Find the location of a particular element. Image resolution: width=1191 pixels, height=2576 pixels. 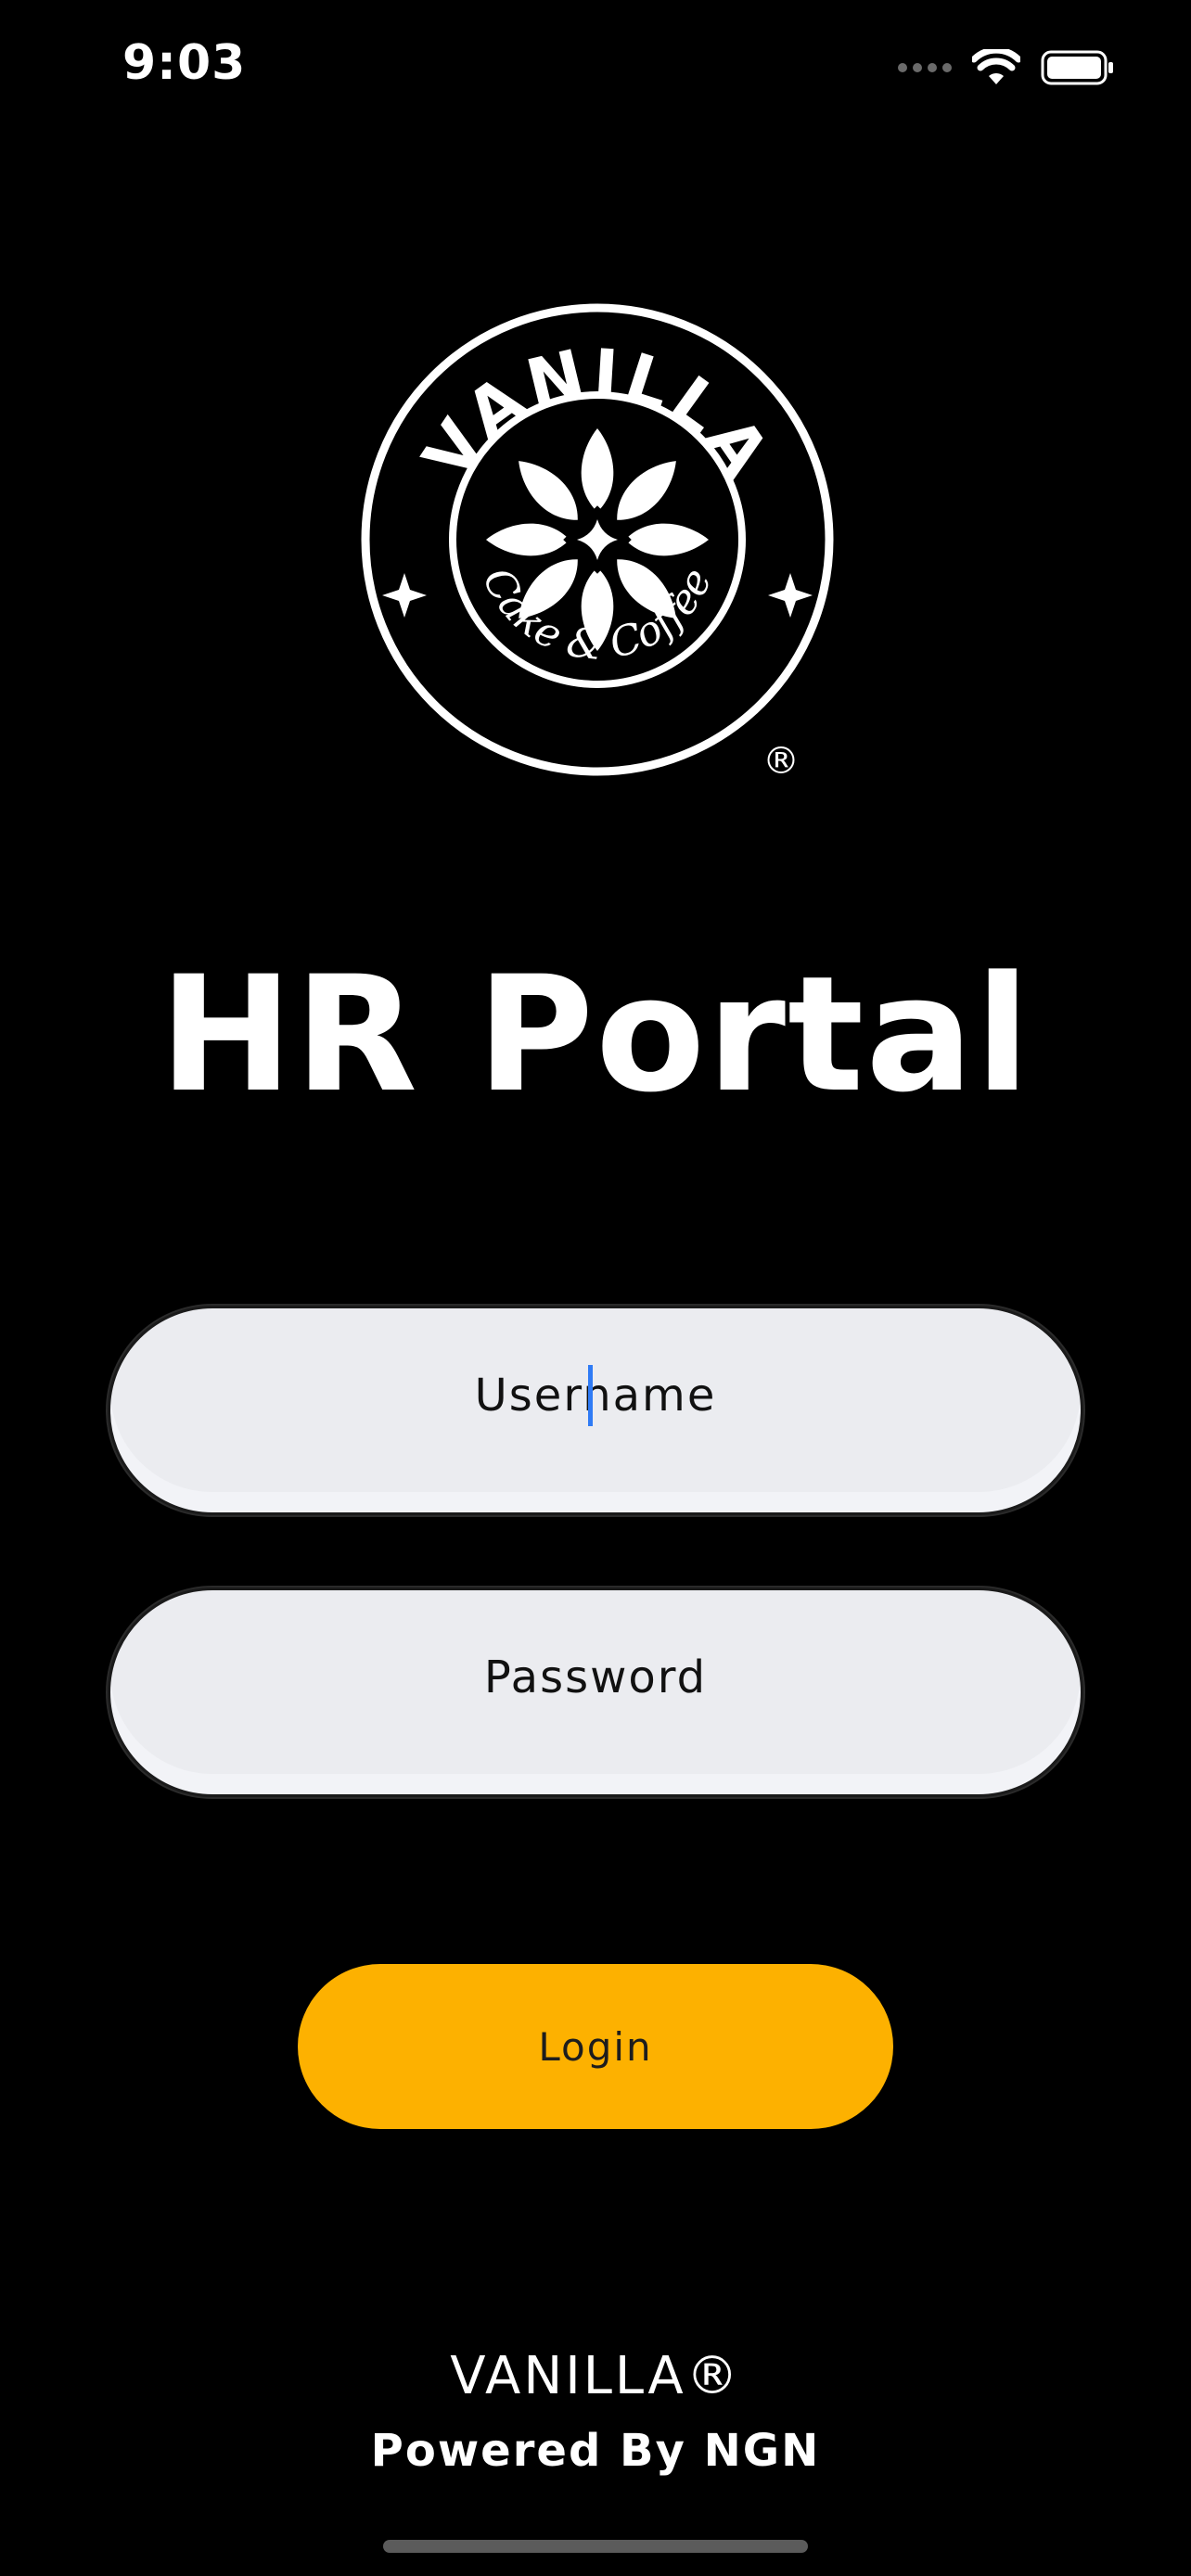

status-icons is located at coordinates (1007, 67).